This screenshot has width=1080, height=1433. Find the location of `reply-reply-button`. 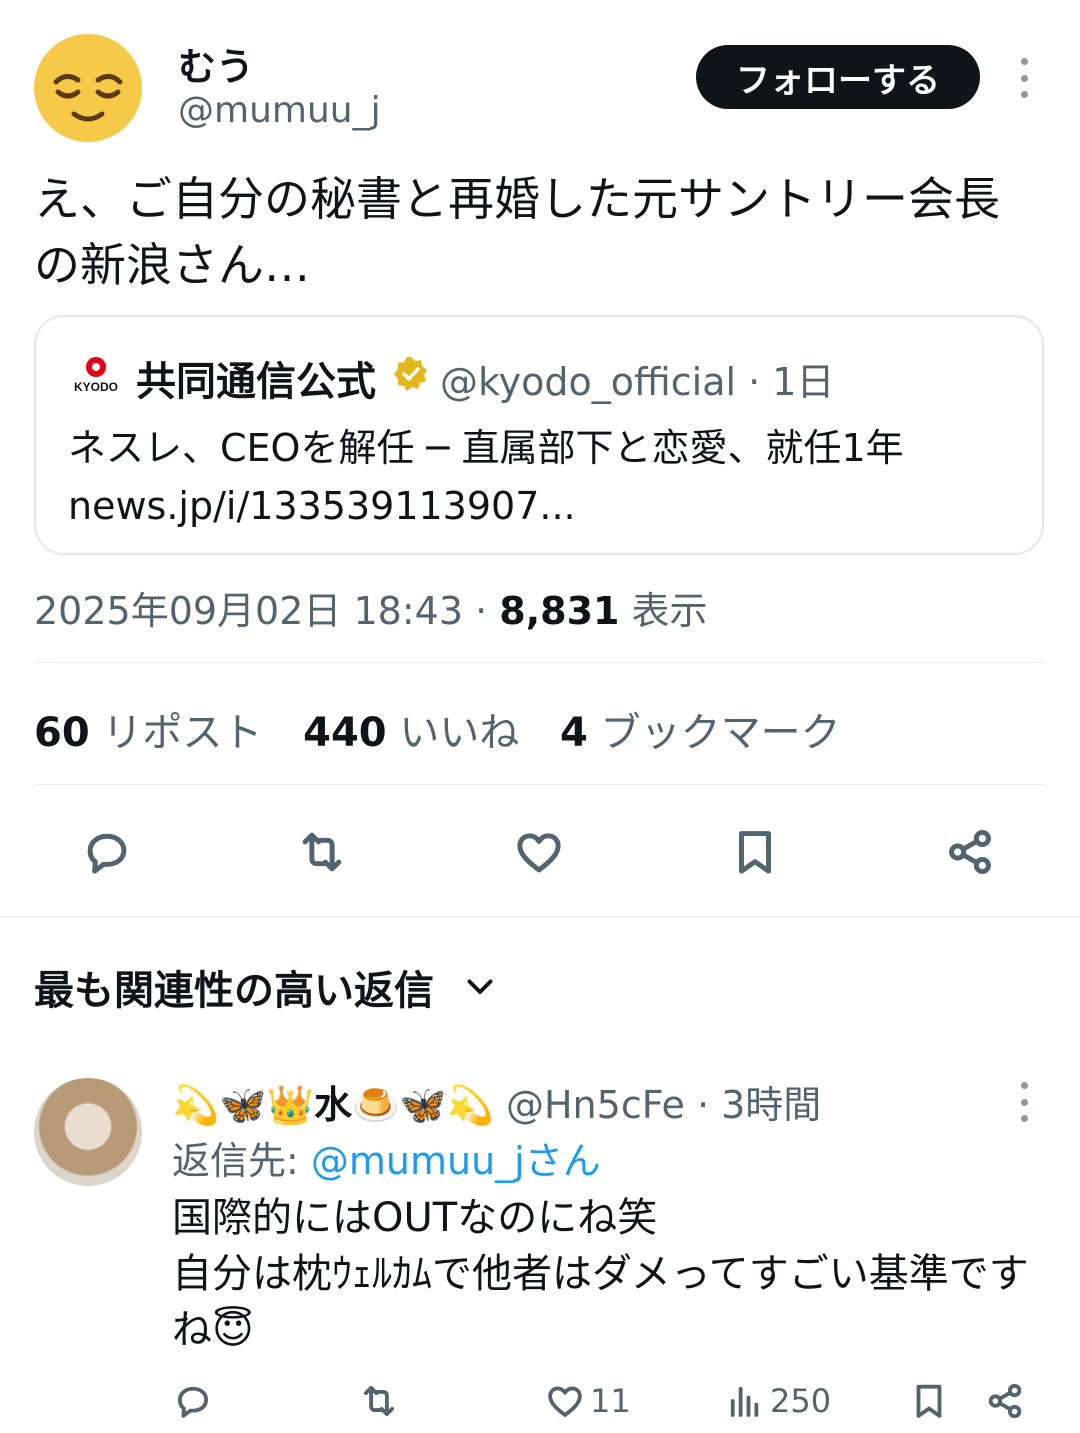

reply-reply-button is located at coordinates (193, 1401).